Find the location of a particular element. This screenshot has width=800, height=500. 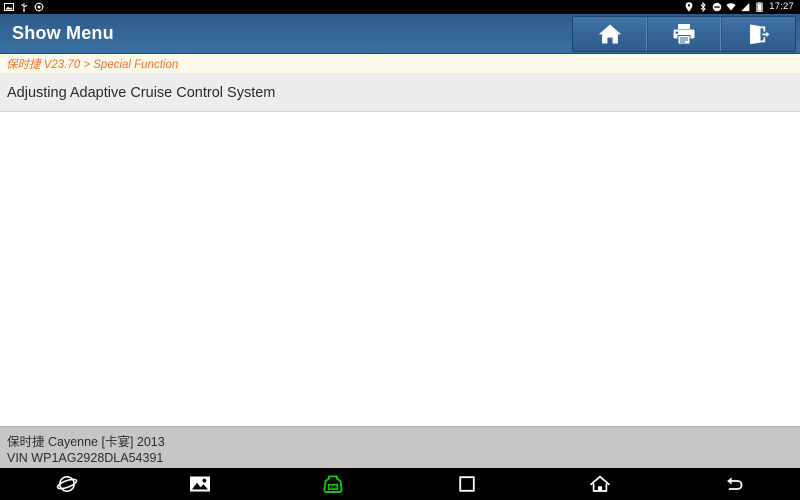

home-button is located at coordinates (610, 33).